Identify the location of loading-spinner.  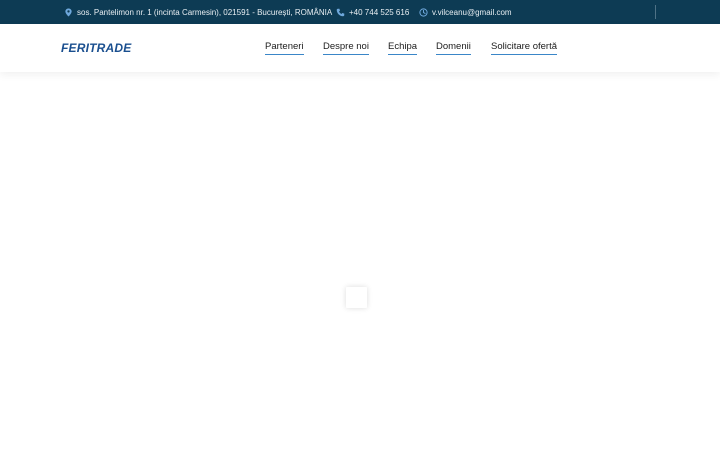
(356, 297).